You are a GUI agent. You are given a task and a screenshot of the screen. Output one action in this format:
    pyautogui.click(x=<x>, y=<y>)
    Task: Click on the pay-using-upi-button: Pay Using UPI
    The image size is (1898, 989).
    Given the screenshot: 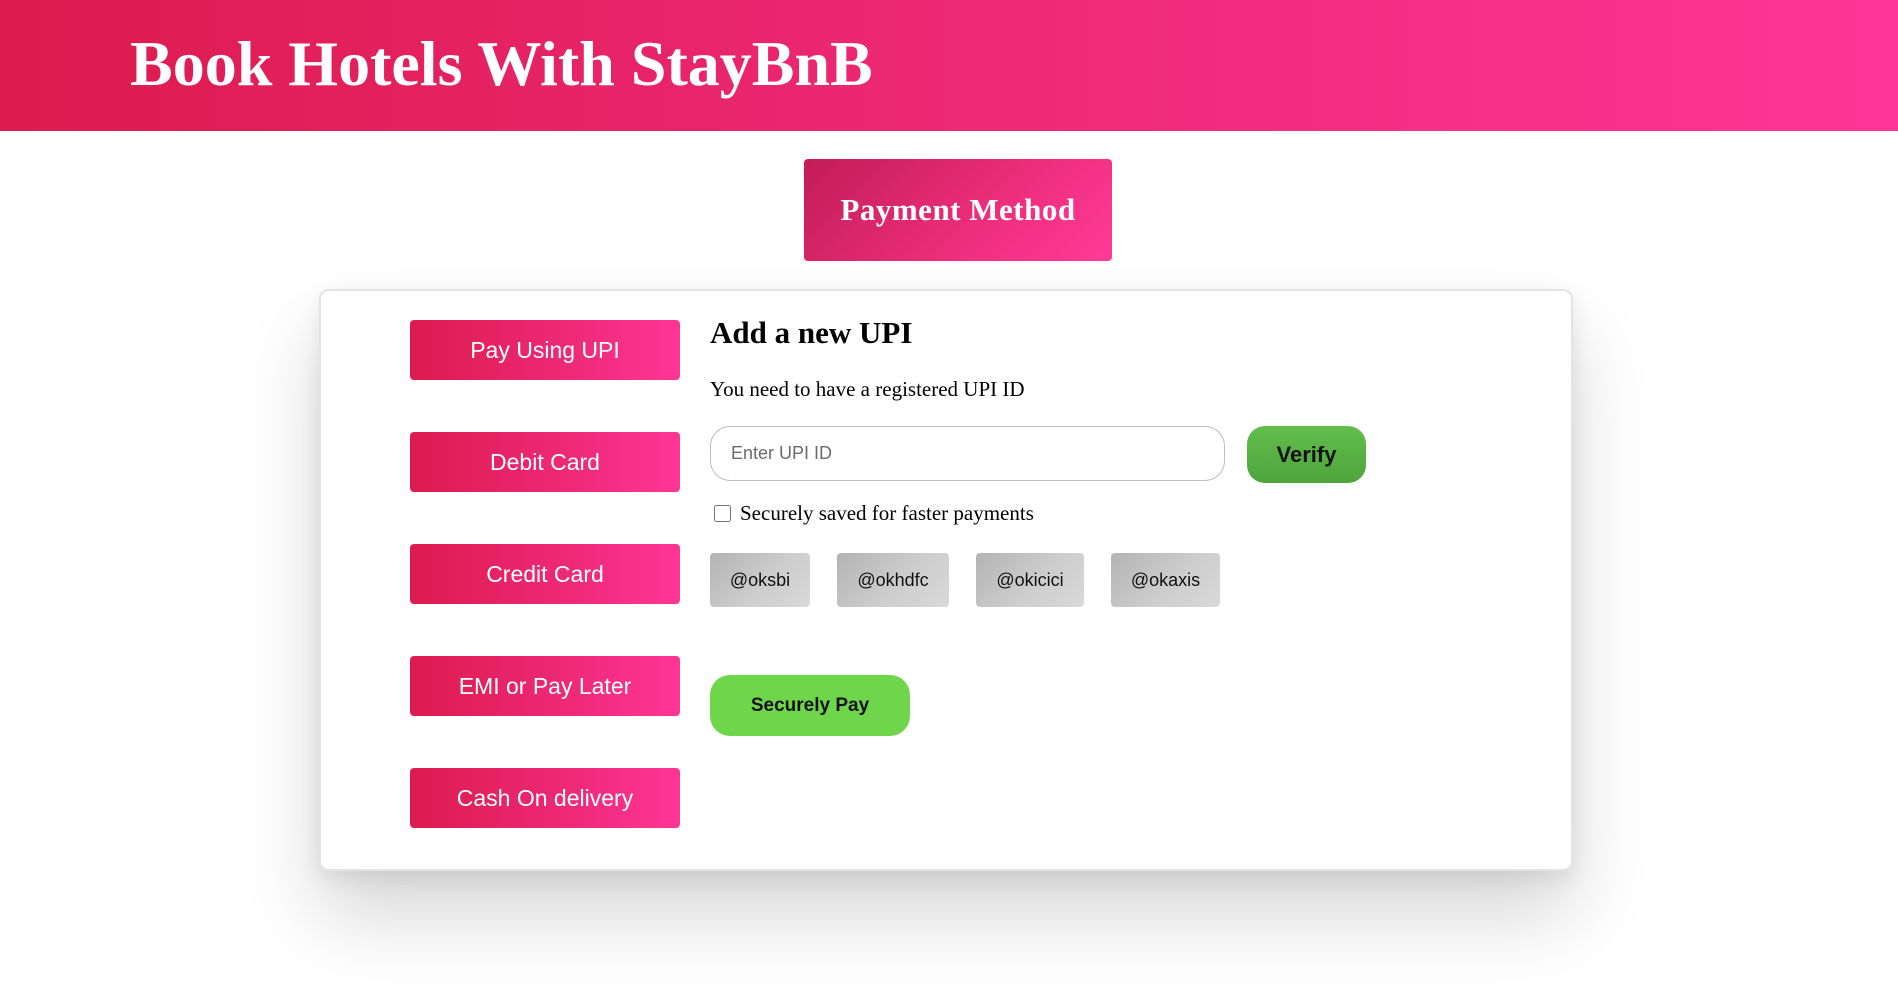 What is the action you would take?
    pyautogui.click(x=545, y=350)
    